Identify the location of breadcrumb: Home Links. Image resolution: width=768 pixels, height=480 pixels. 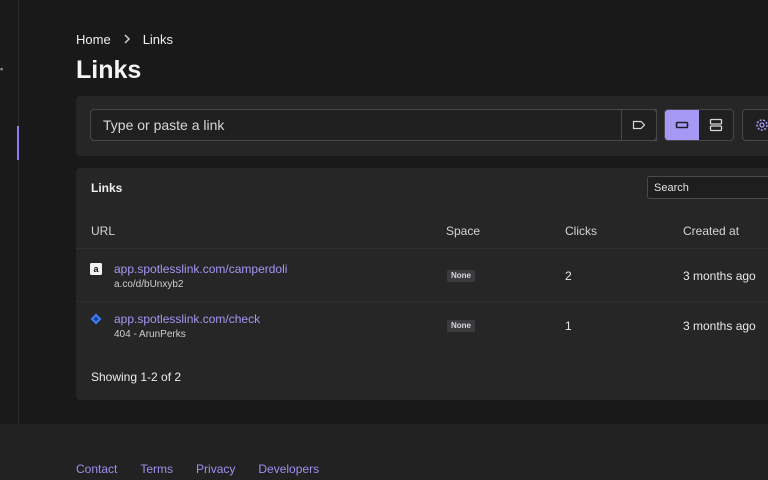
(124, 39).